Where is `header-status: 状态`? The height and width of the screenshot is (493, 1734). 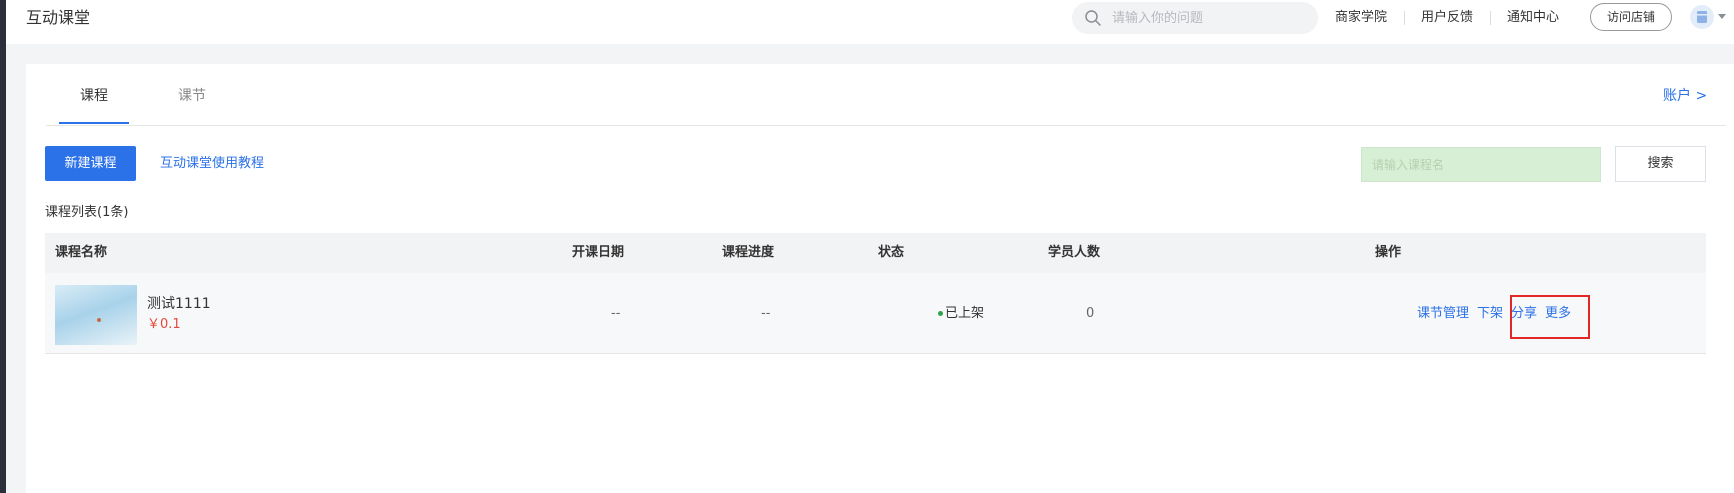
header-status: 状态 is located at coordinates (891, 252).